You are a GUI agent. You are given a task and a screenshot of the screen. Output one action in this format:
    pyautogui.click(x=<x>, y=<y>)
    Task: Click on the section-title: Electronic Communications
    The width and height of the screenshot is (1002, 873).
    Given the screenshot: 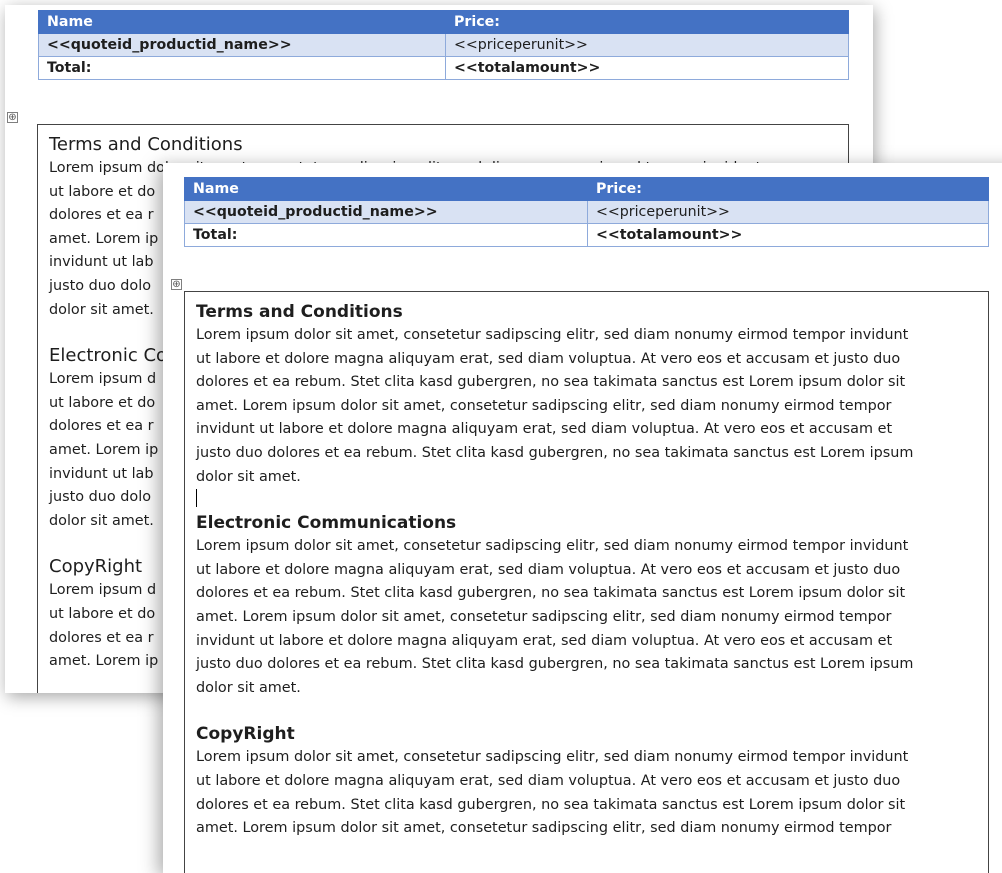 What is the action you would take?
    pyautogui.click(x=326, y=523)
    